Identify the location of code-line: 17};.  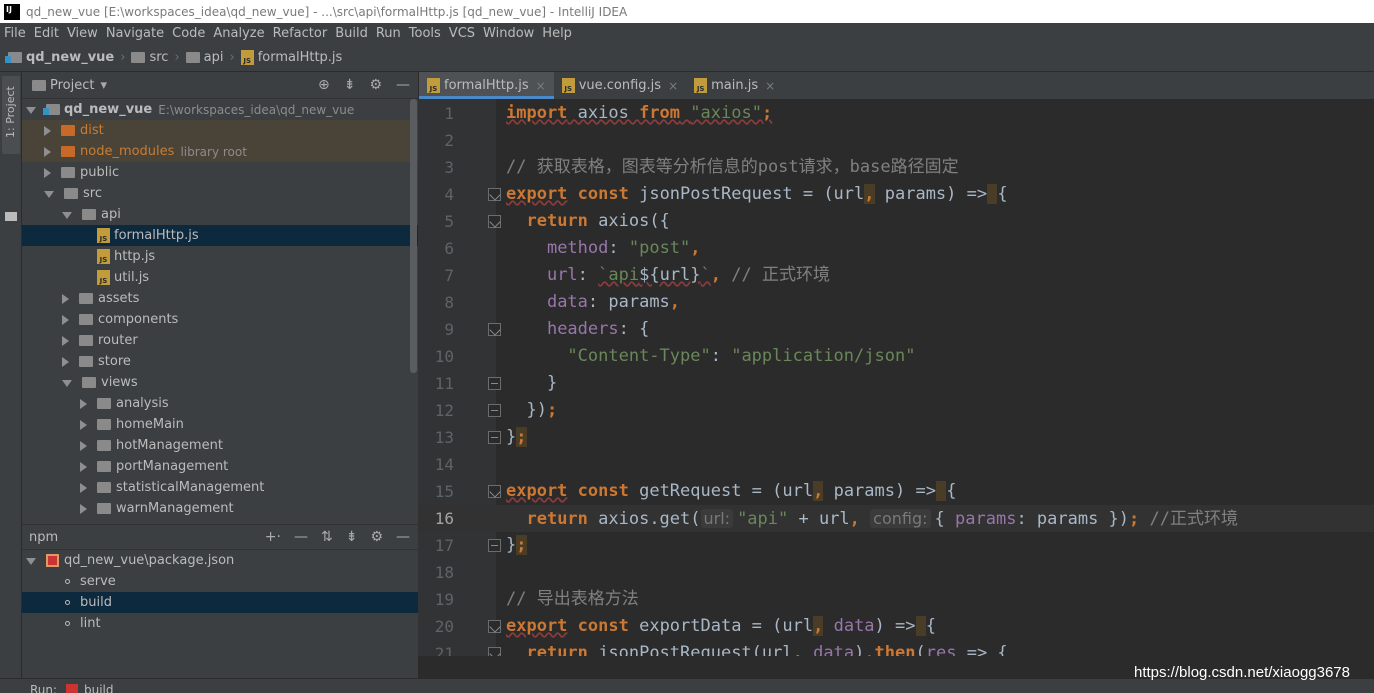
(896, 545).